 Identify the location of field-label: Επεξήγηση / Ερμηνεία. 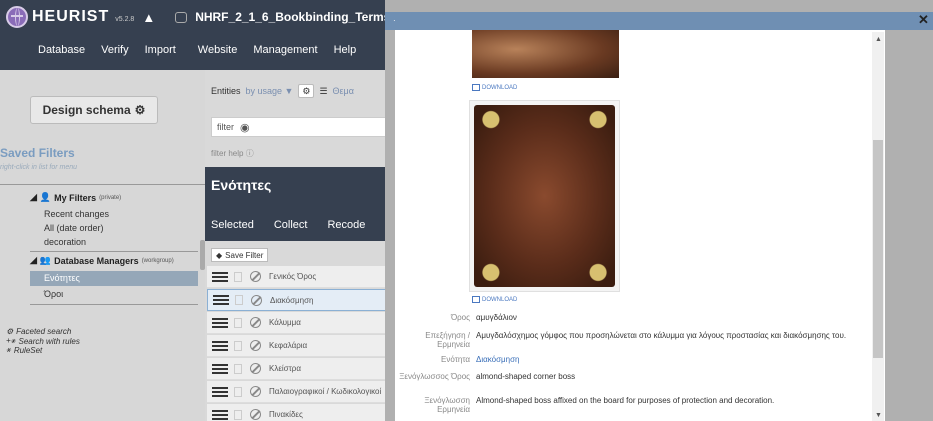
(447, 340).